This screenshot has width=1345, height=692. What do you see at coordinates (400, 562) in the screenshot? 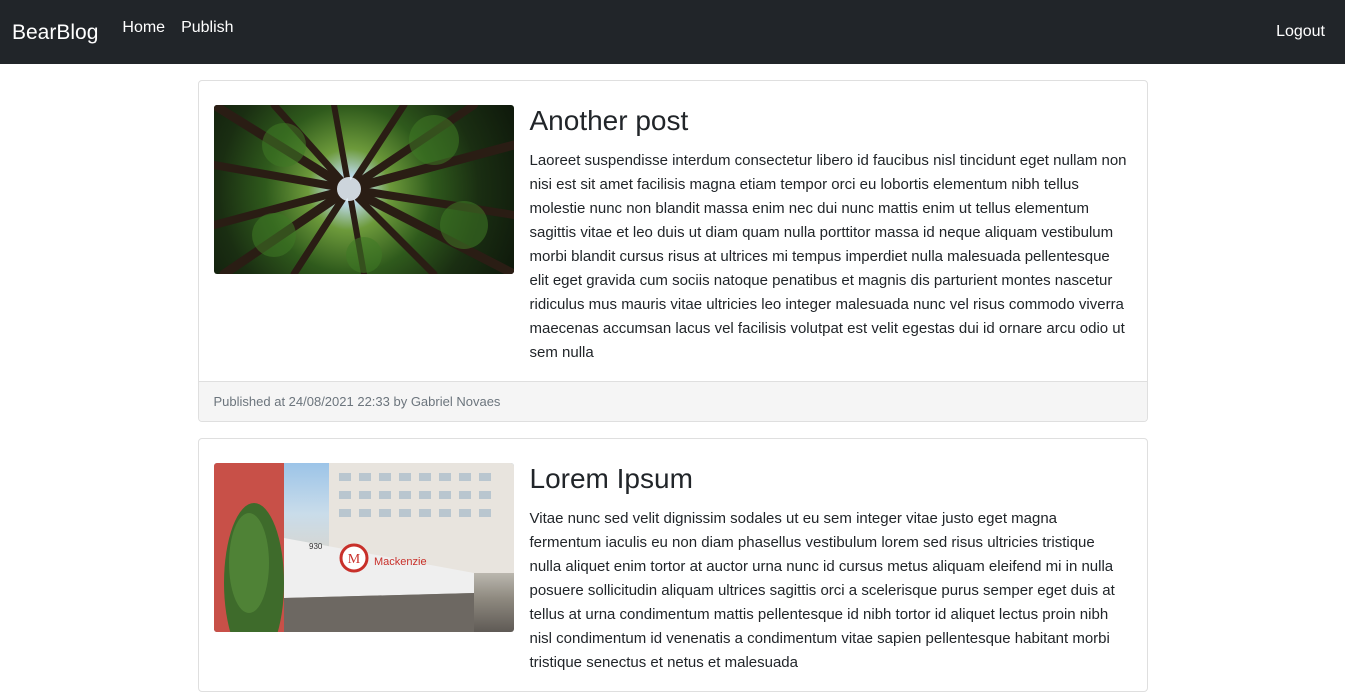
I see `sign-text: Mackenzie` at bounding box center [400, 562].